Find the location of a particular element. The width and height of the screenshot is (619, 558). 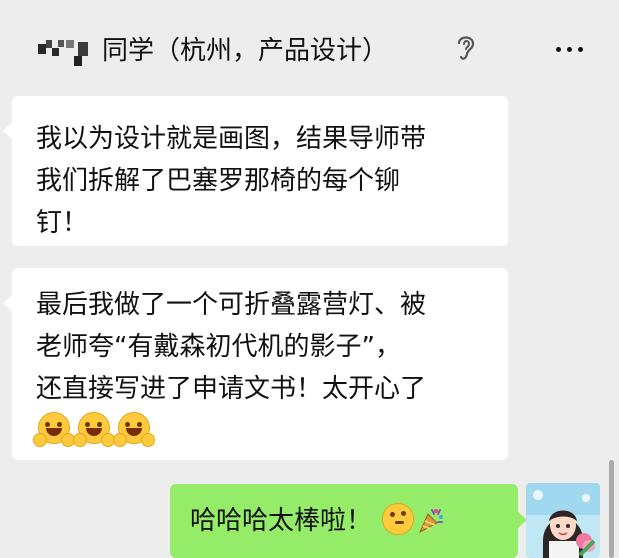

more-options-icon is located at coordinates (568, 50).